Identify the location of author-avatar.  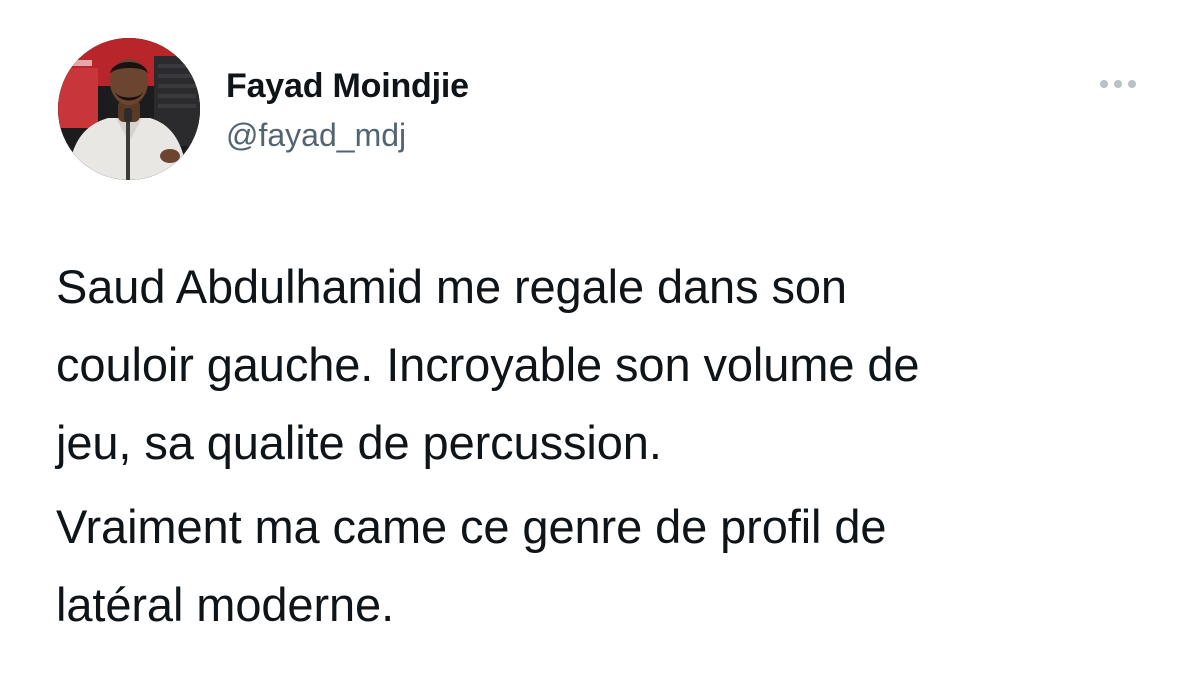
(129, 109).